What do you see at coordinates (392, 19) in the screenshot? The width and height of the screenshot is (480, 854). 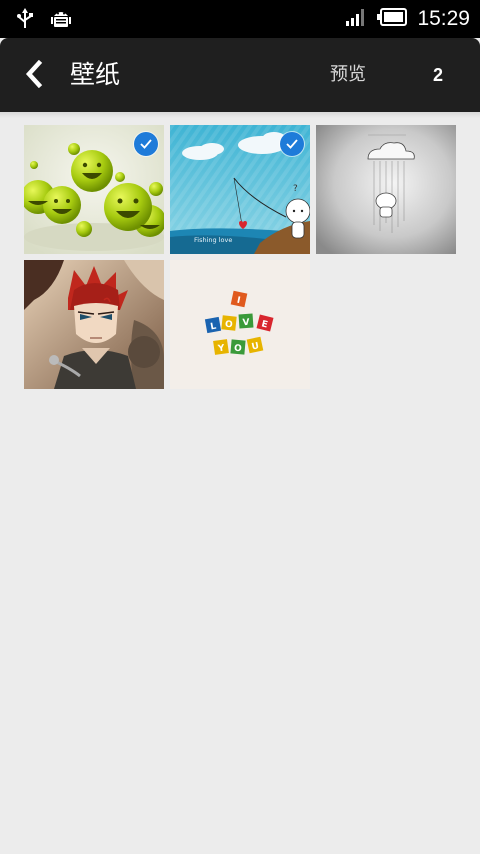 I see `battery-icon` at bounding box center [392, 19].